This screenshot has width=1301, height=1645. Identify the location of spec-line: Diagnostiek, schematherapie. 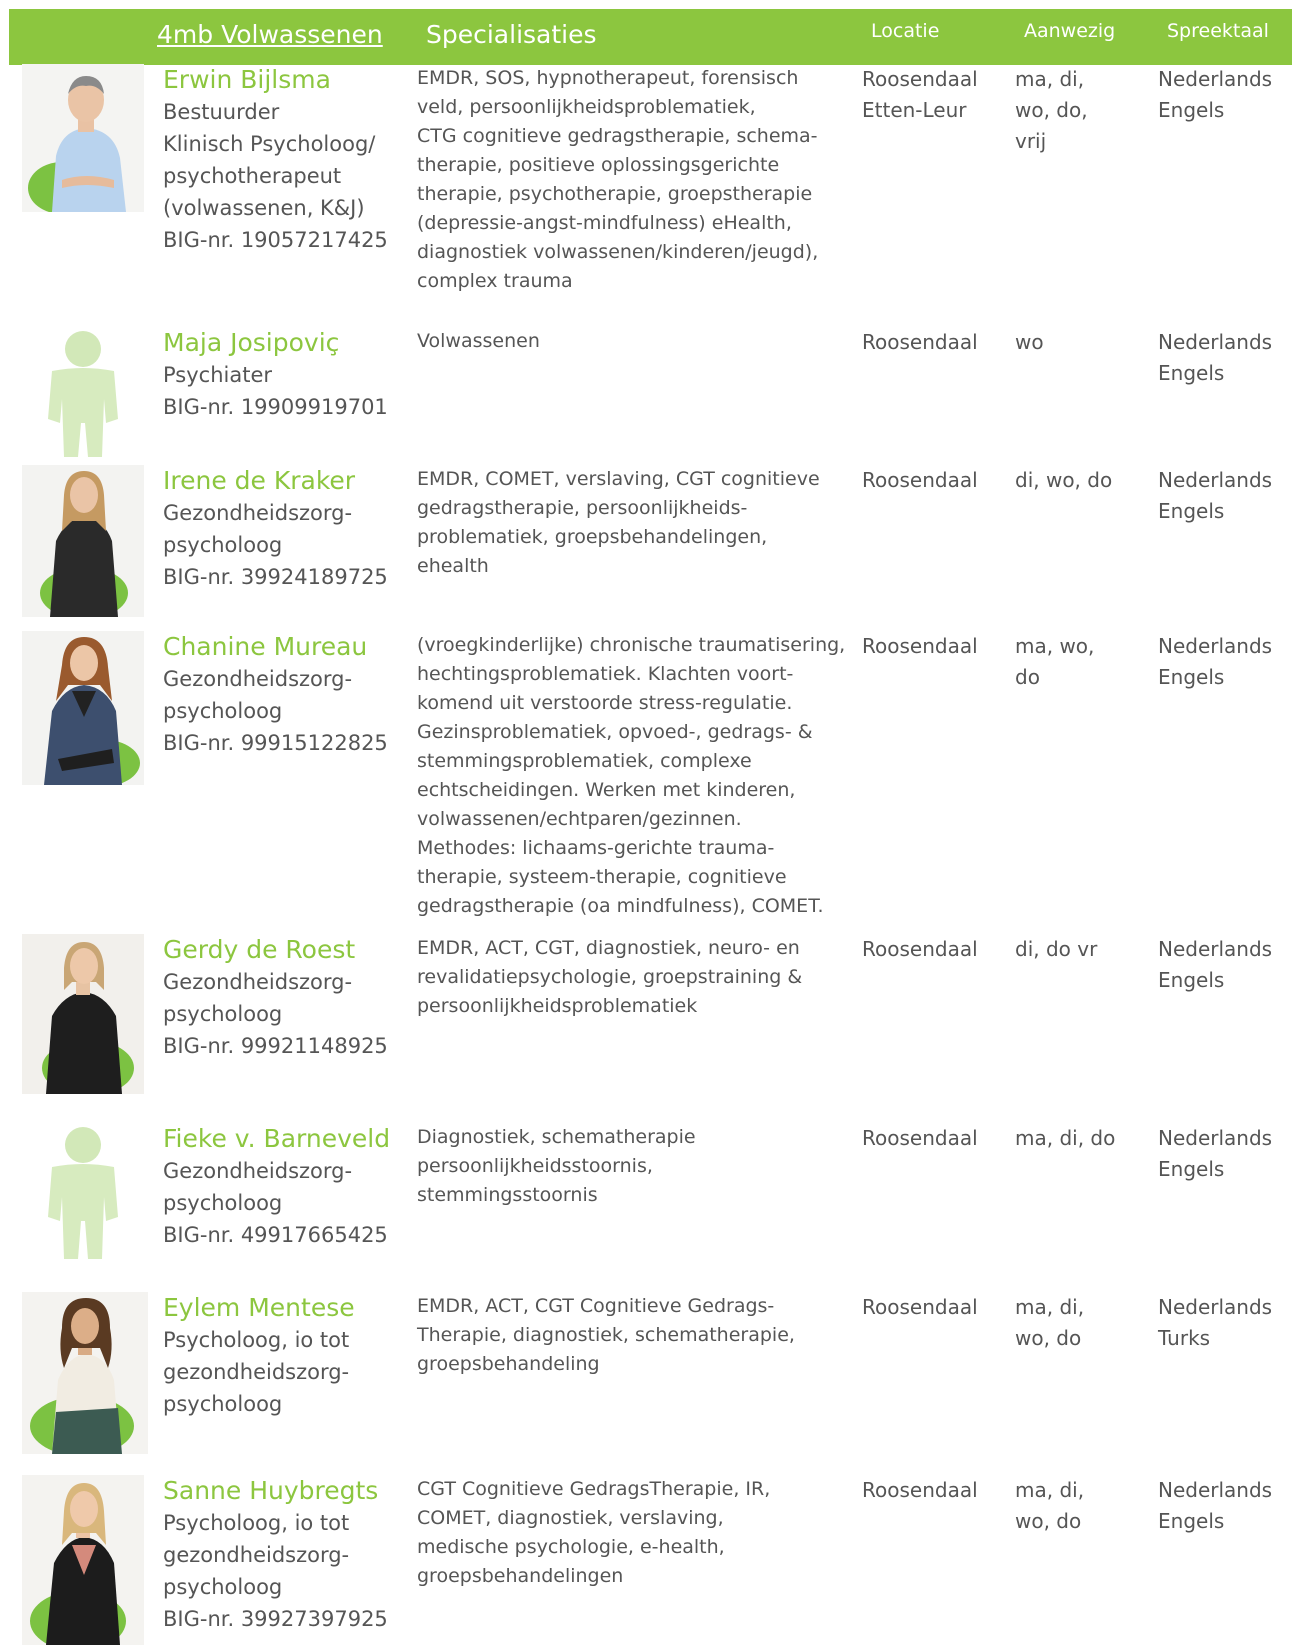
(556, 1137).